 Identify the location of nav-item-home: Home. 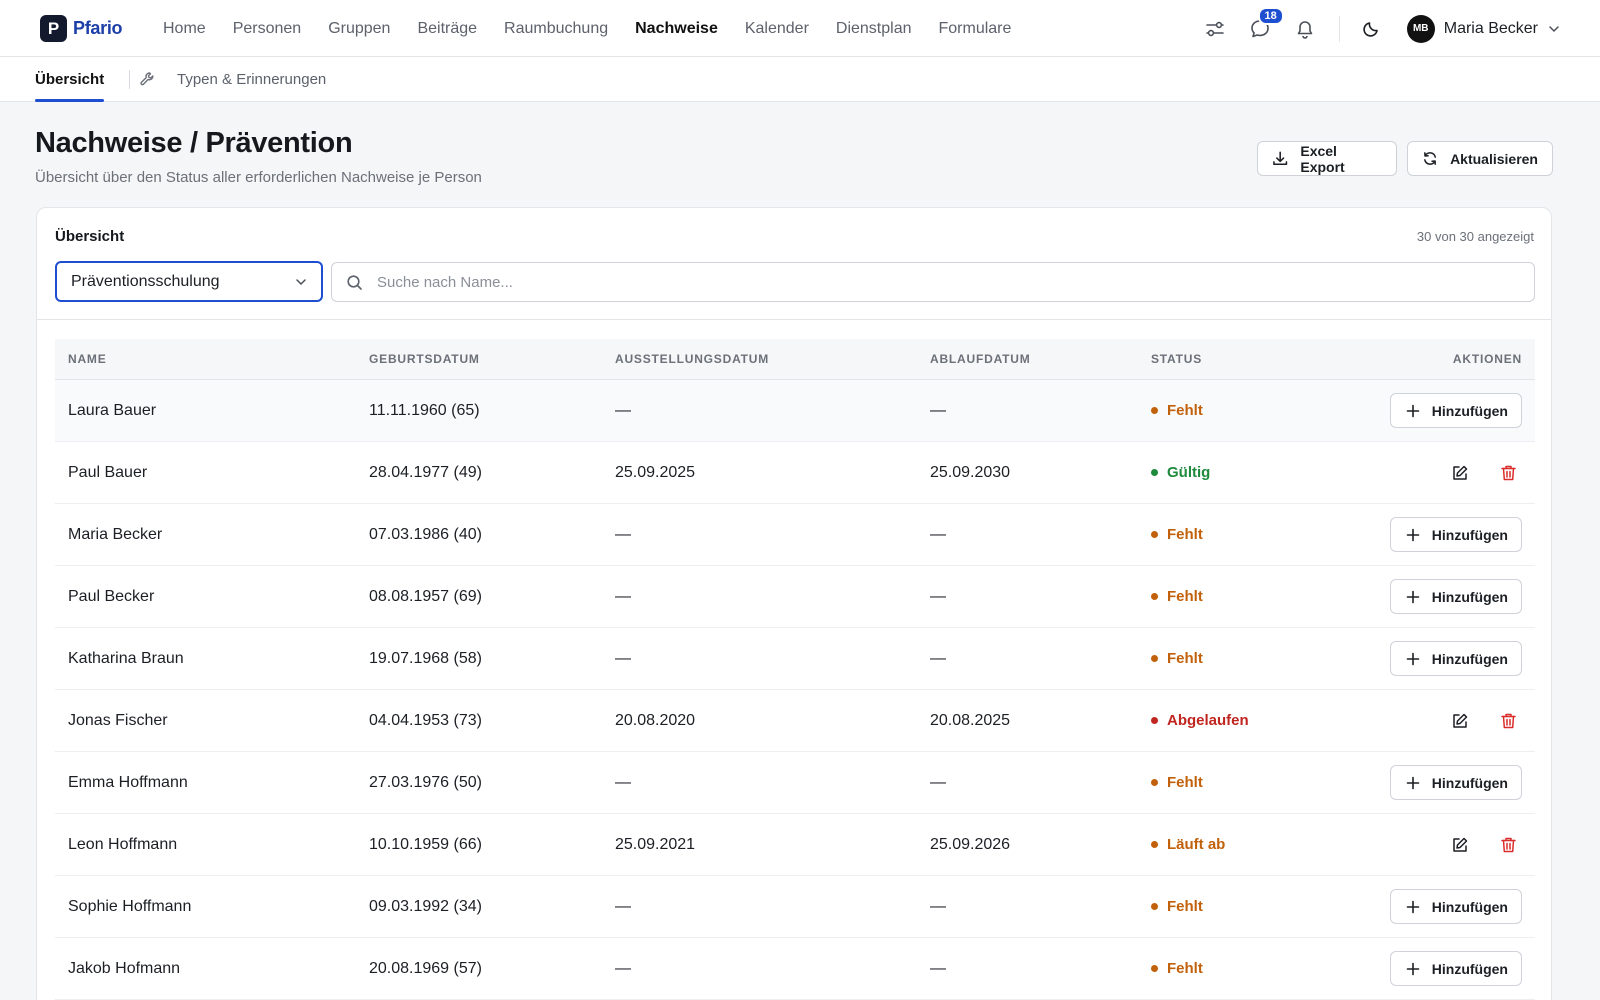
(184, 29).